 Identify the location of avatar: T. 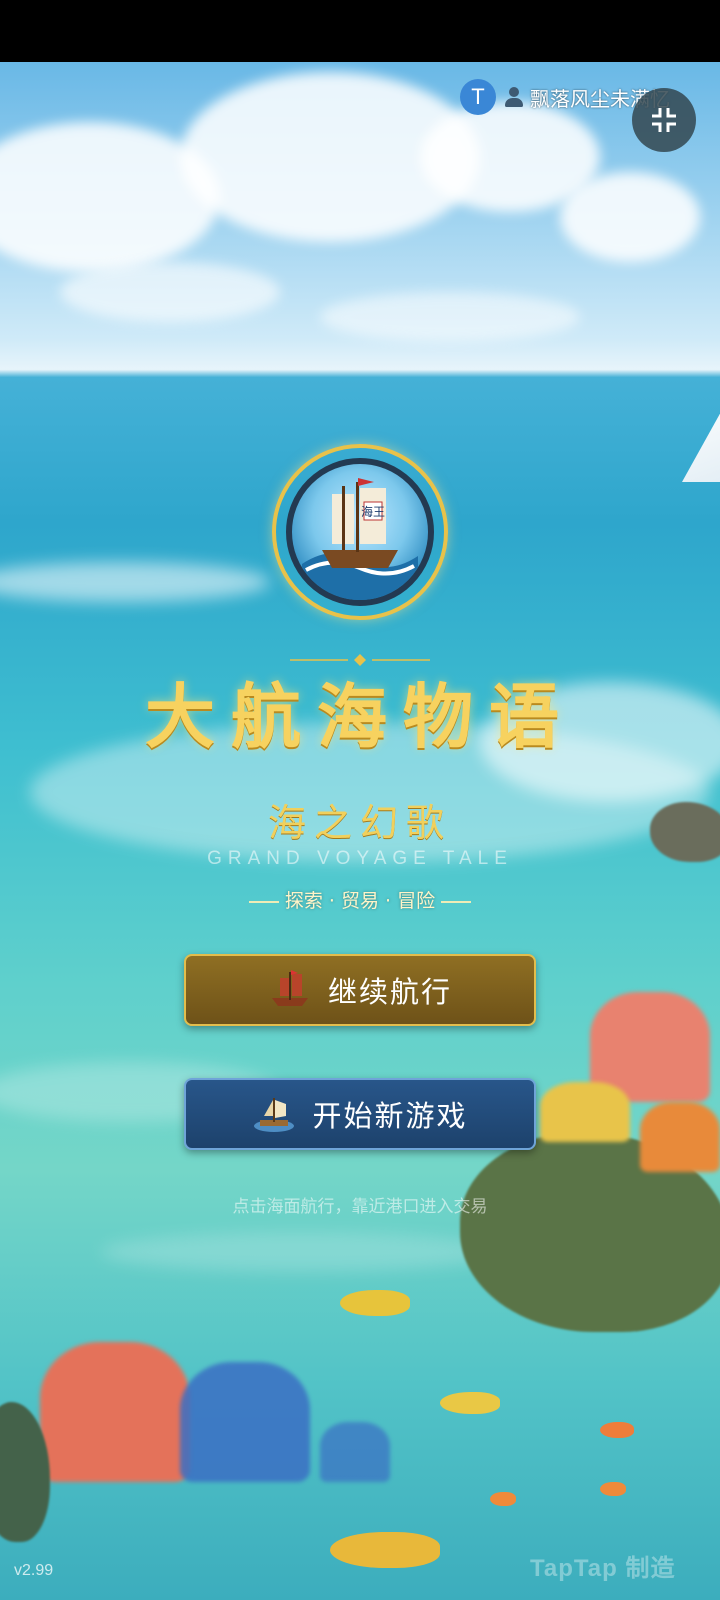
(478, 97).